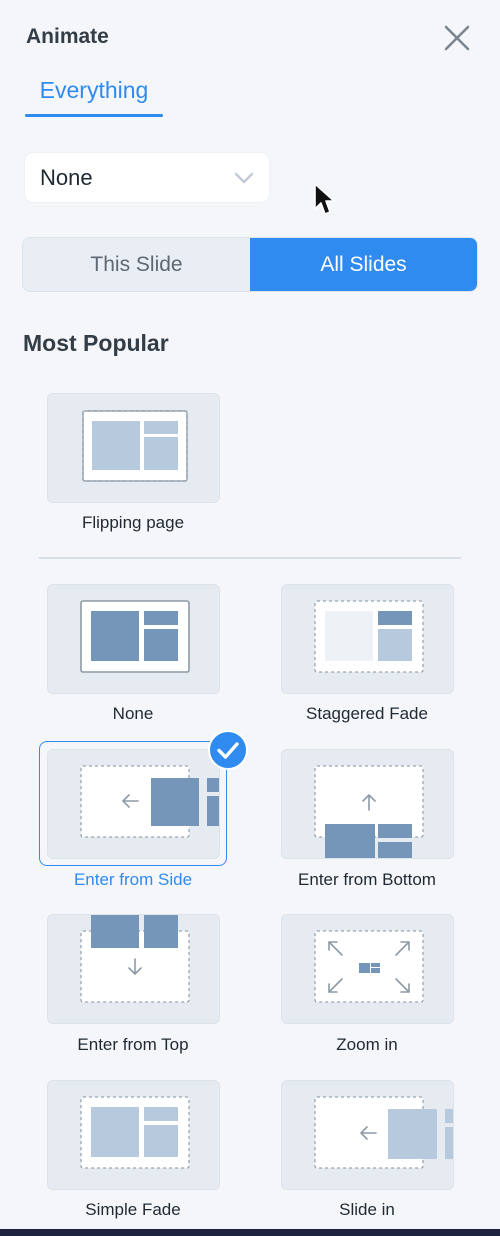 This screenshot has width=500, height=1236. I want to click on animation-card-zoom-in, so click(367, 969).